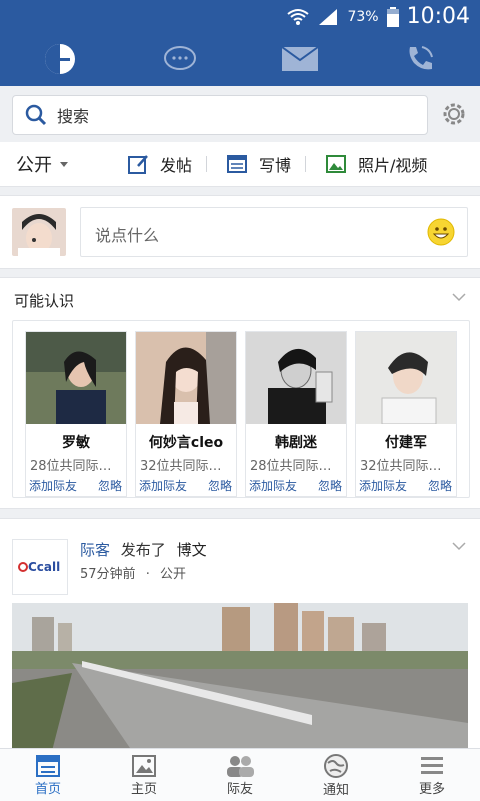 This screenshot has height=801, width=480. I want to click on composer: 说点什么, so click(240, 232).